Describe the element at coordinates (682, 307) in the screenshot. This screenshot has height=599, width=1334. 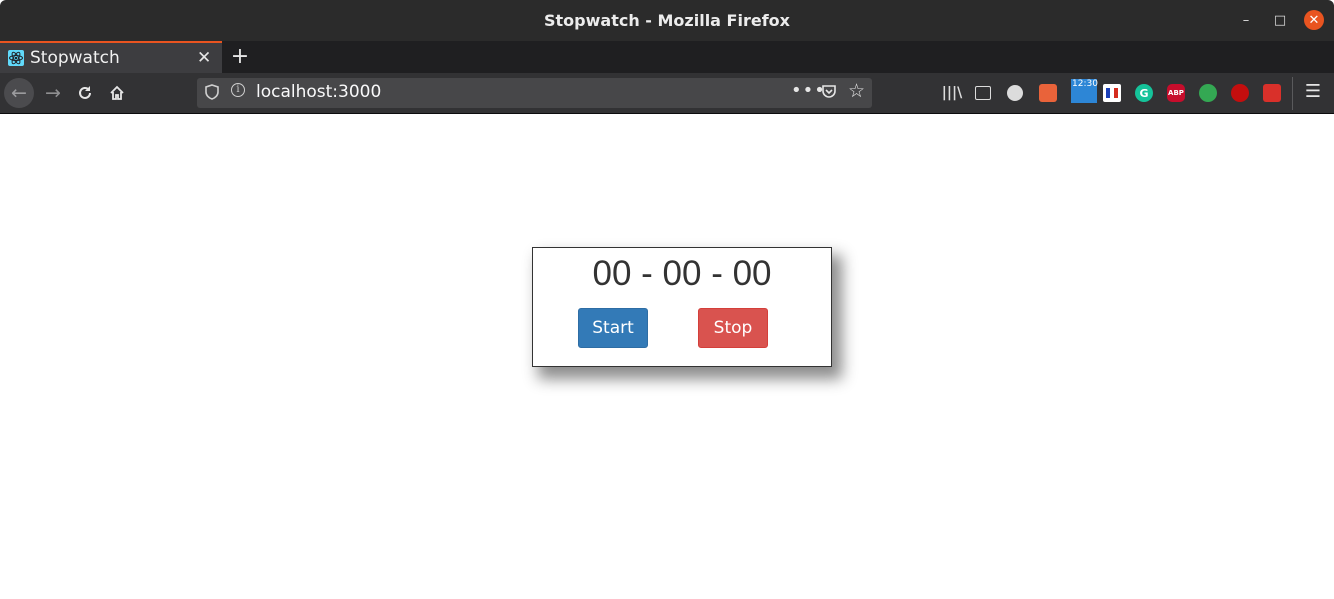
I see `stopwatch-panel: 00 - 00 - 00 Start Stop` at that location.